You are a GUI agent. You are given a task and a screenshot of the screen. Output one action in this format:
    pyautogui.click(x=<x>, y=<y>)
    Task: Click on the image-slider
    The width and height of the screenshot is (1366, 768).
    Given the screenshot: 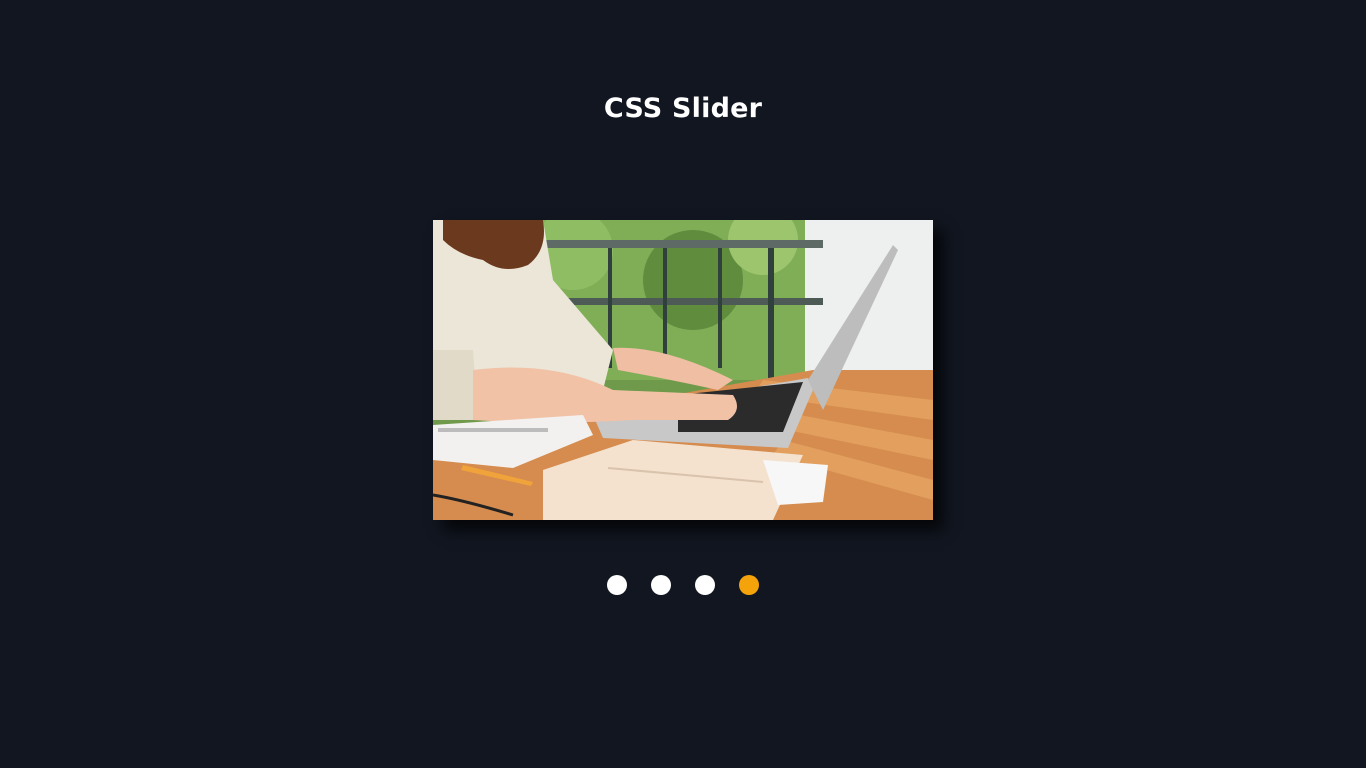 What is the action you would take?
    pyautogui.click(x=683, y=370)
    